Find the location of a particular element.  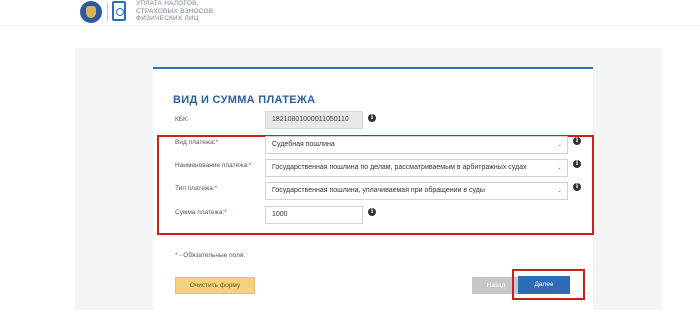

payment-type-label: Тип платежа:* is located at coordinates (196, 188).